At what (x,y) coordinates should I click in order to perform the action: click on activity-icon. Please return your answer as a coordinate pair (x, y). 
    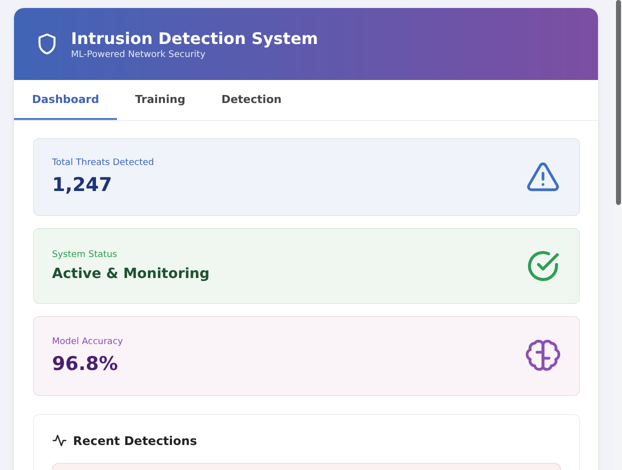
    Looking at the image, I should click on (59, 440).